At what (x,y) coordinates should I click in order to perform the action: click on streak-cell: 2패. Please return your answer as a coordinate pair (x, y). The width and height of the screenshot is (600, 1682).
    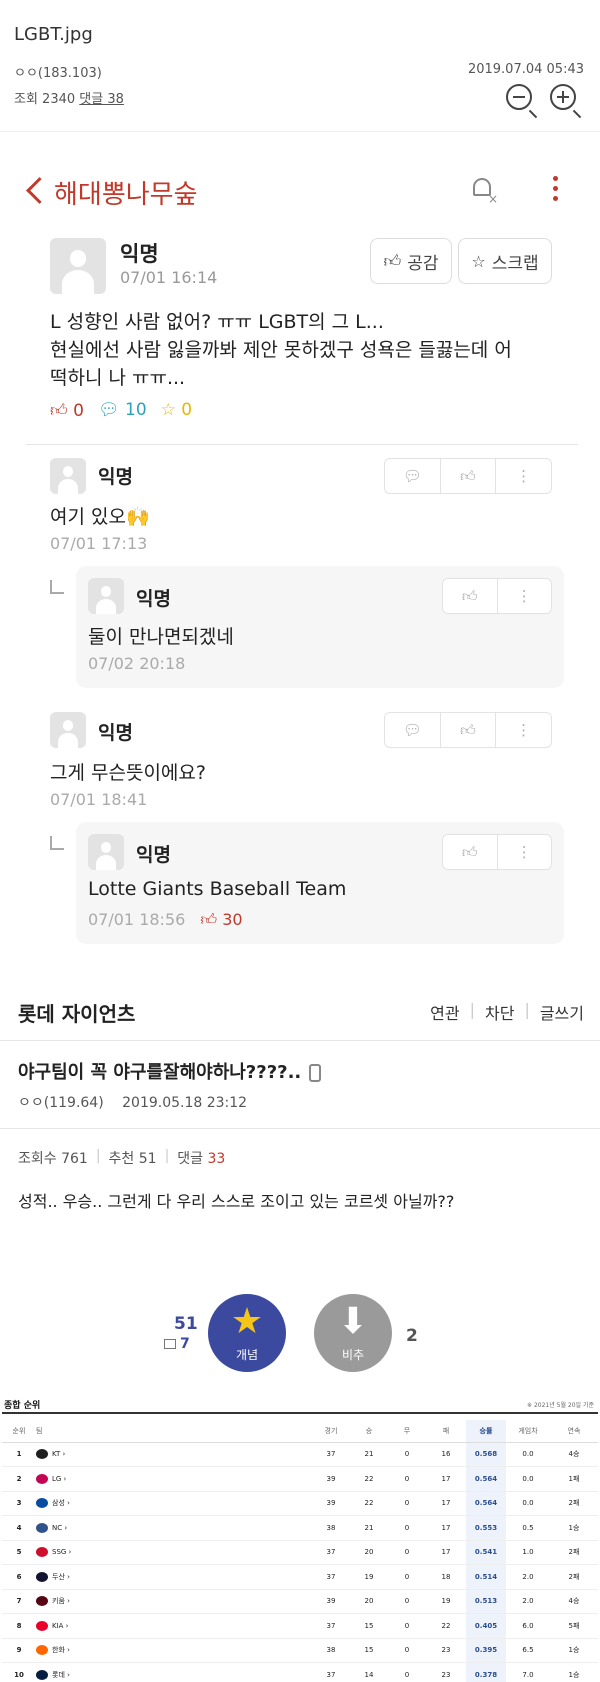
    Looking at the image, I should click on (574, 1577).